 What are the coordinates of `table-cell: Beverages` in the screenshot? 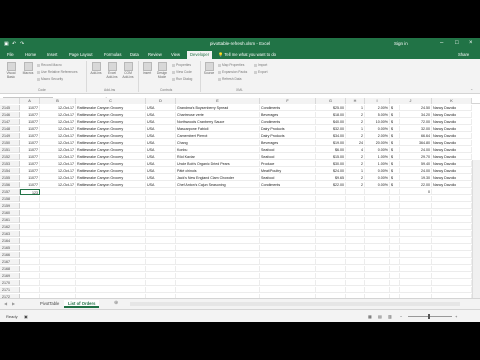 It's located at (288, 115).